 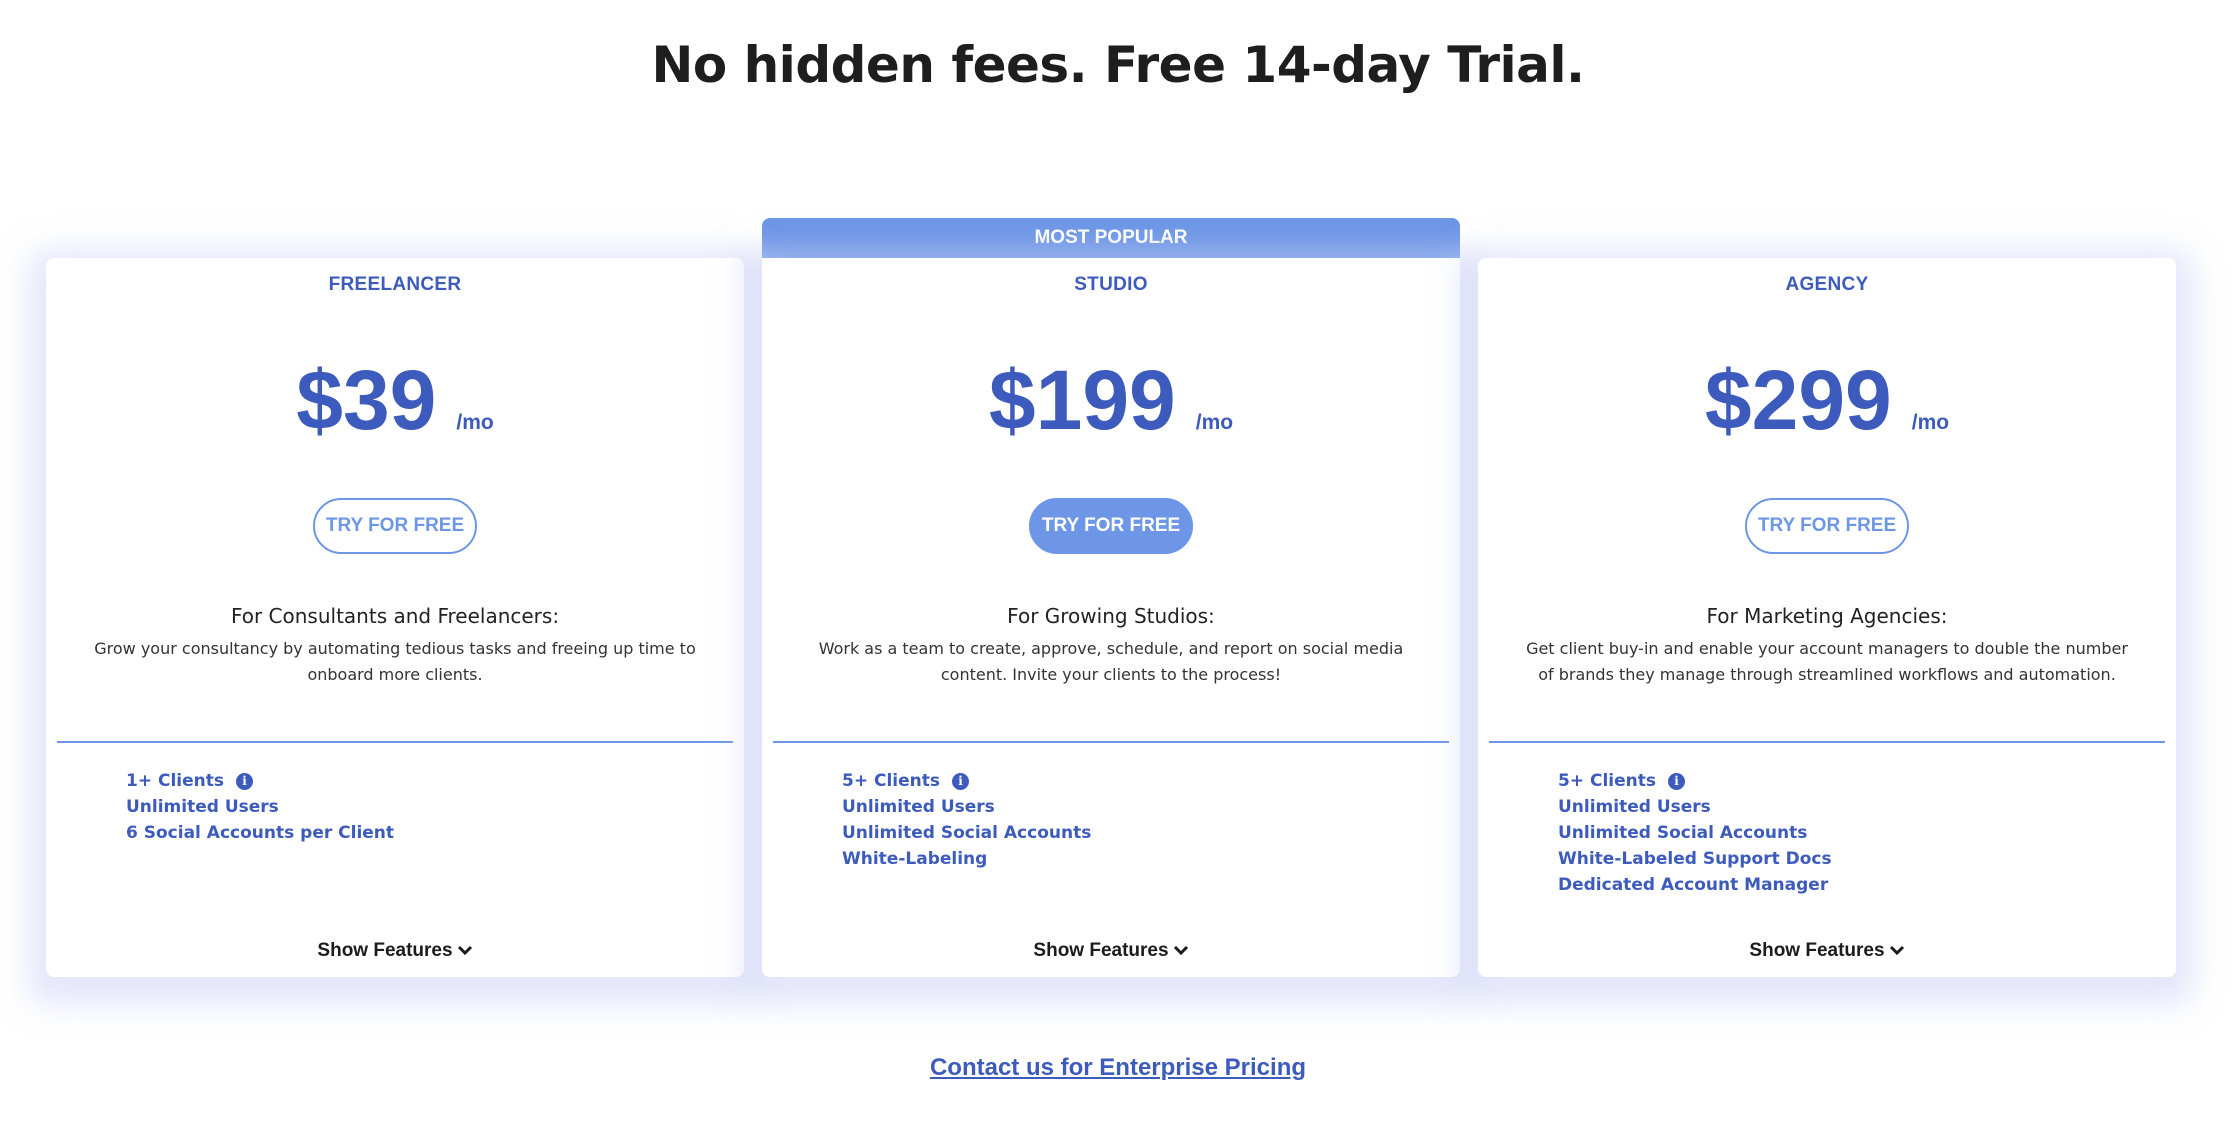 I want to click on page-title: No hidden fees. Free 14-day Trial., so click(x=1118, y=64).